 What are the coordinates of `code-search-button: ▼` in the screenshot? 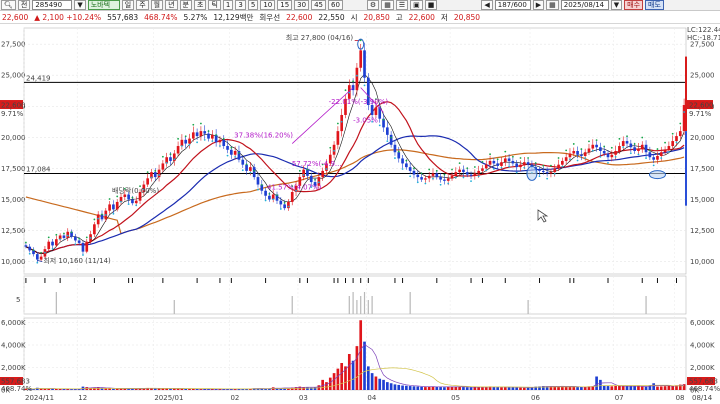 It's located at (80, 5).